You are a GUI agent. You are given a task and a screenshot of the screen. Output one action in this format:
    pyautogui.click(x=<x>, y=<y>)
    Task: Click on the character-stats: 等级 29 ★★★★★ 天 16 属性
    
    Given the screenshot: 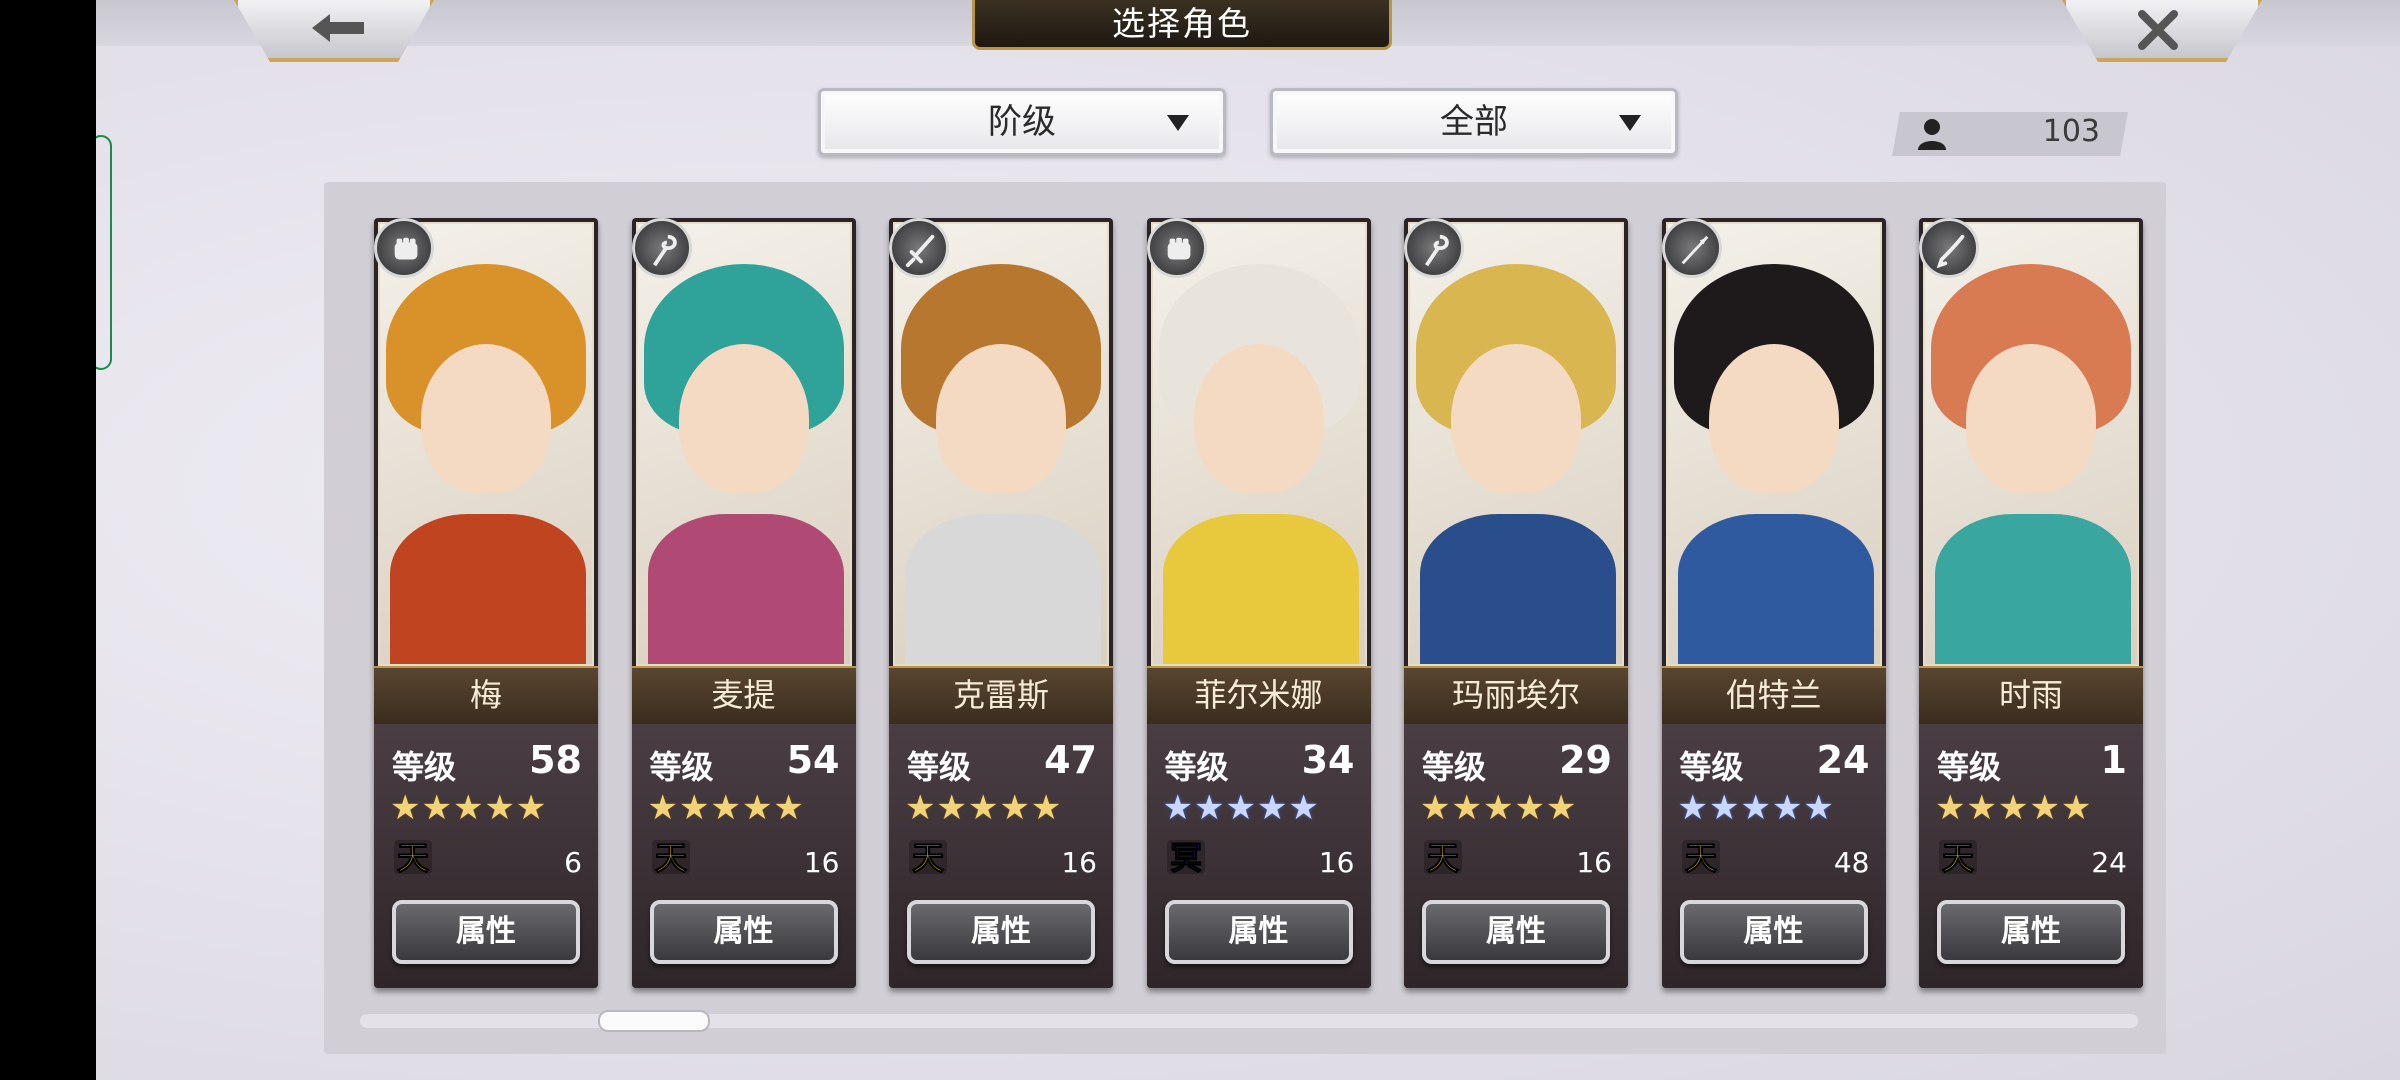 What is the action you would take?
    pyautogui.click(x=1516, y=856)
    